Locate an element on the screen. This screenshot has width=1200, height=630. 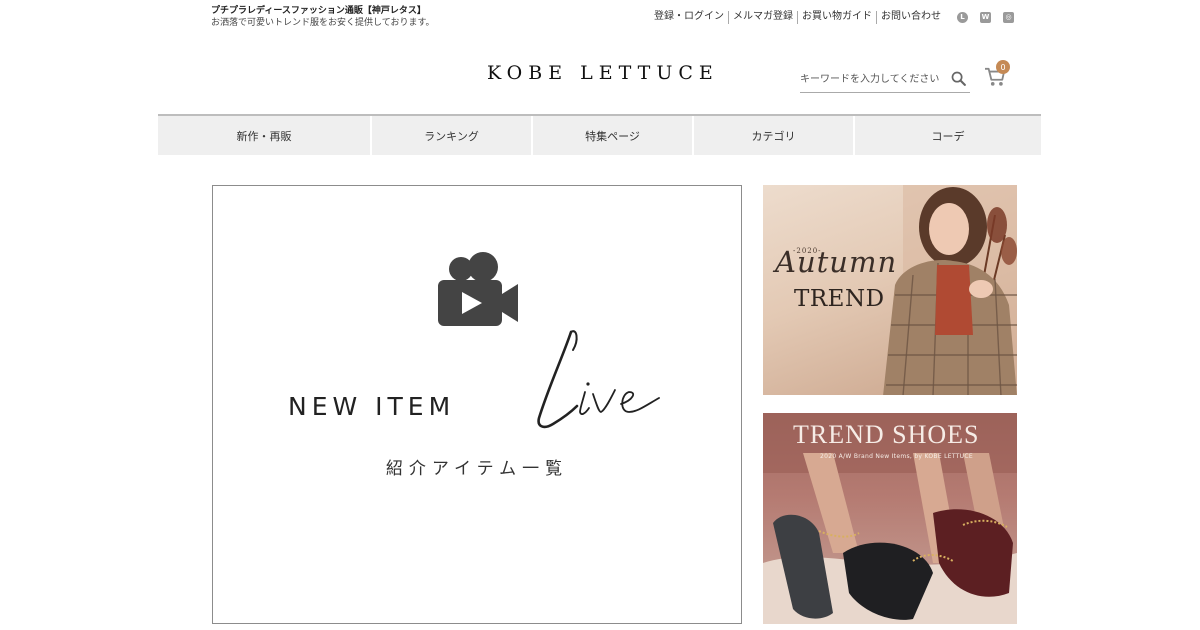
video-camera-icon is located at coordinates (478, 289).